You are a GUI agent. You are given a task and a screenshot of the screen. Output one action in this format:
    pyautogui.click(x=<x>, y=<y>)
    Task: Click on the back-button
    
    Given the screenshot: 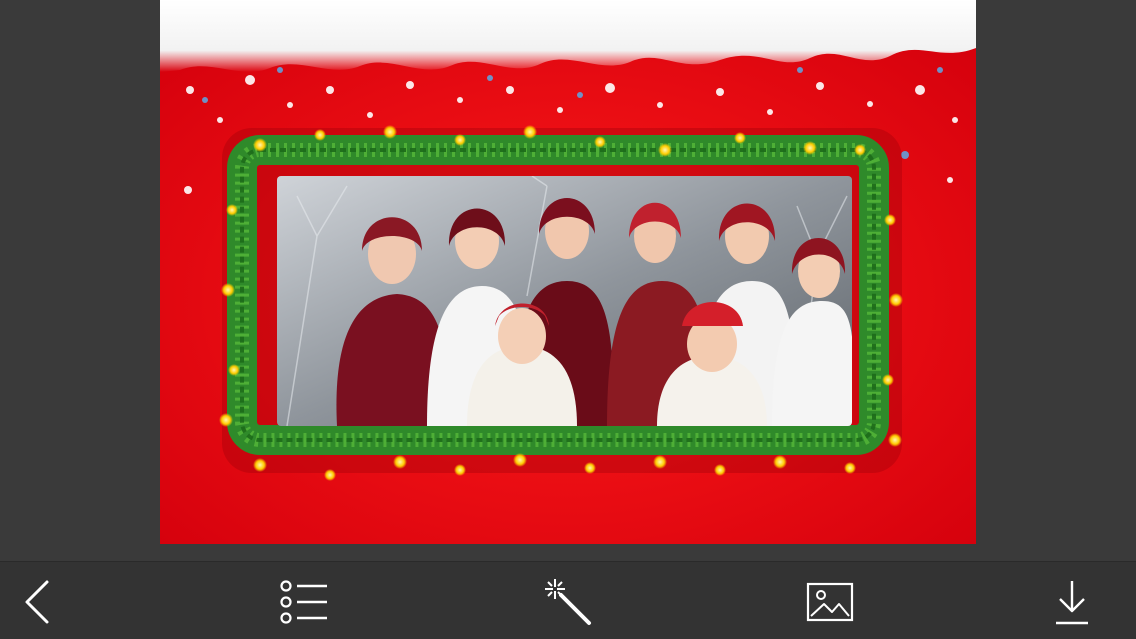 What is the action you would take?
    pyautogui.click(x=39, y=602)
    